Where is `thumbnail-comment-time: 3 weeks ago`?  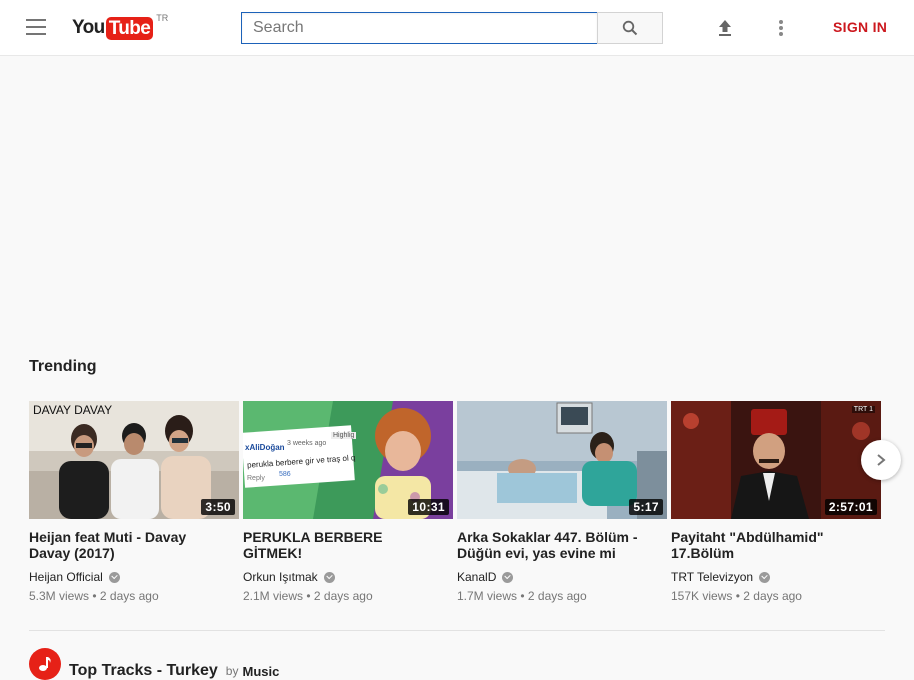
thumbnail-comment-time: 3 weeks ago is located at coordinates (307, 443).